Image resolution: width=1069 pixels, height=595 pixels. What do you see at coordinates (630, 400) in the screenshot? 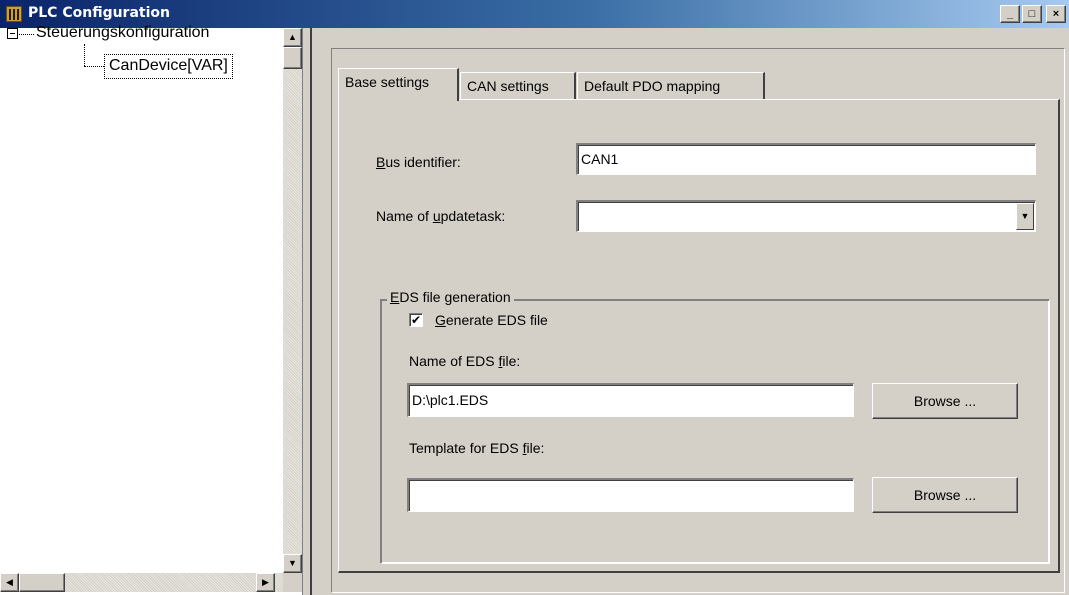
I see `eds-file-input: D:\plc1.EDS` at bounding box center [630, 400].